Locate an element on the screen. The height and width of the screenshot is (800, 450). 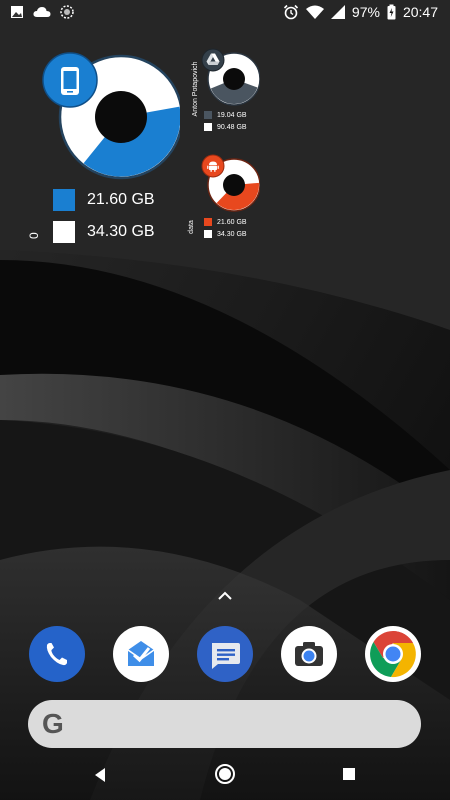
legend-row-used: 21.60 GB is located at coordinates (104, 200).